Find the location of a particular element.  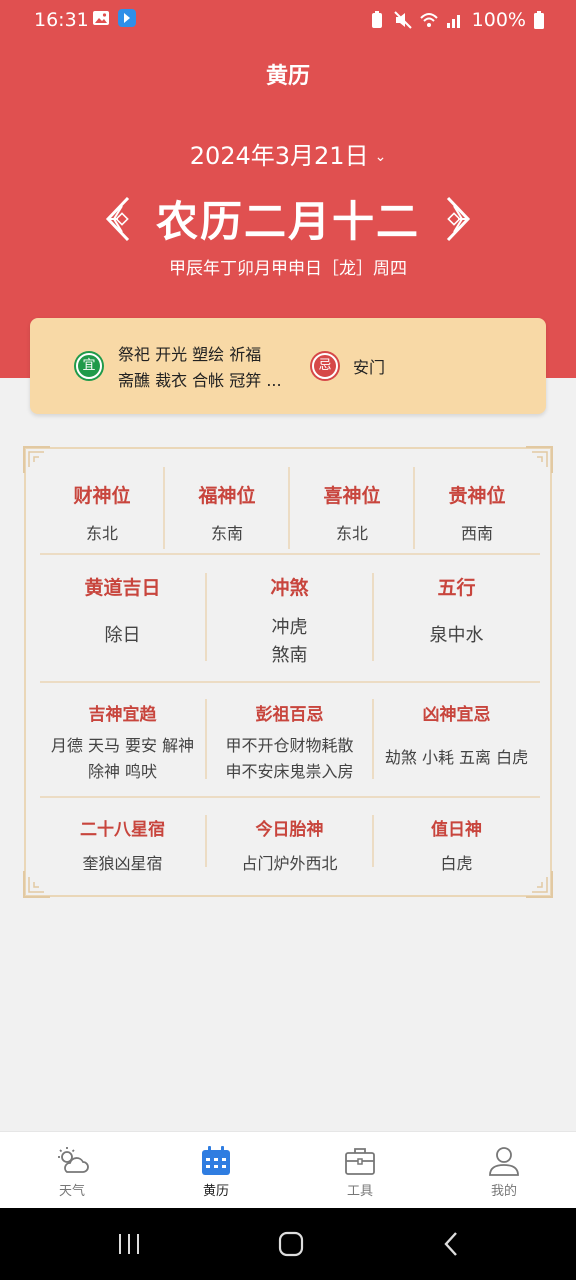

misc-cell: 今日胎神 占门炉外西北 is located at coordinates (289, 844).